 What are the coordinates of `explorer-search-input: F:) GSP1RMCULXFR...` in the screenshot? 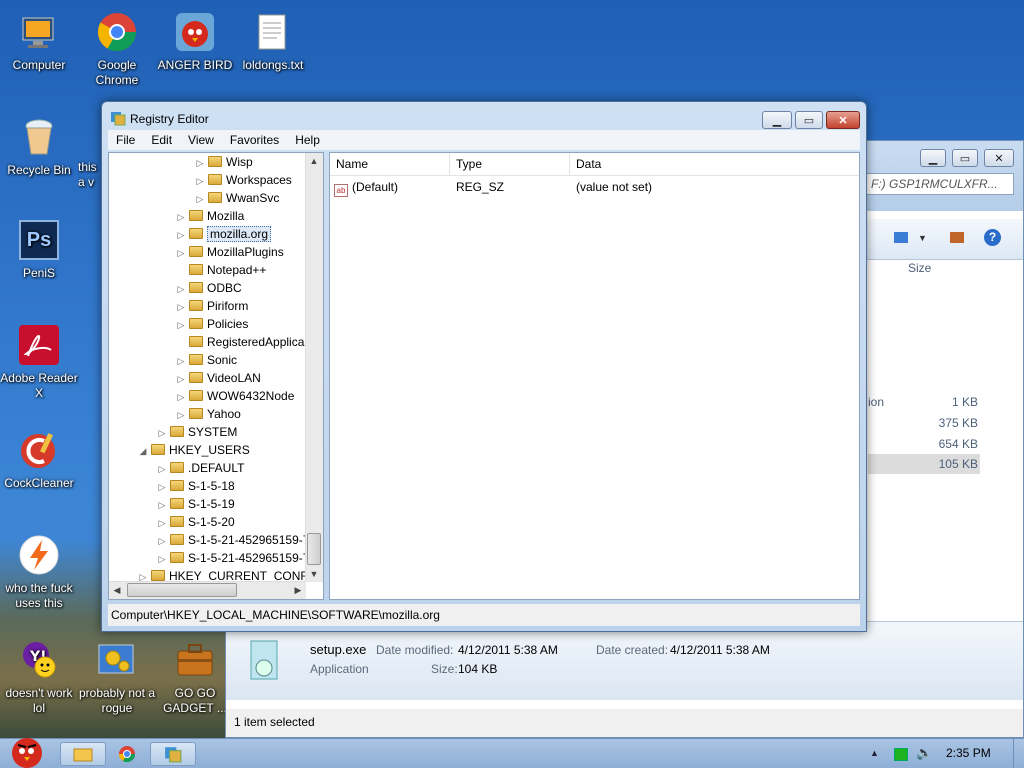 It's located at (940, 184).